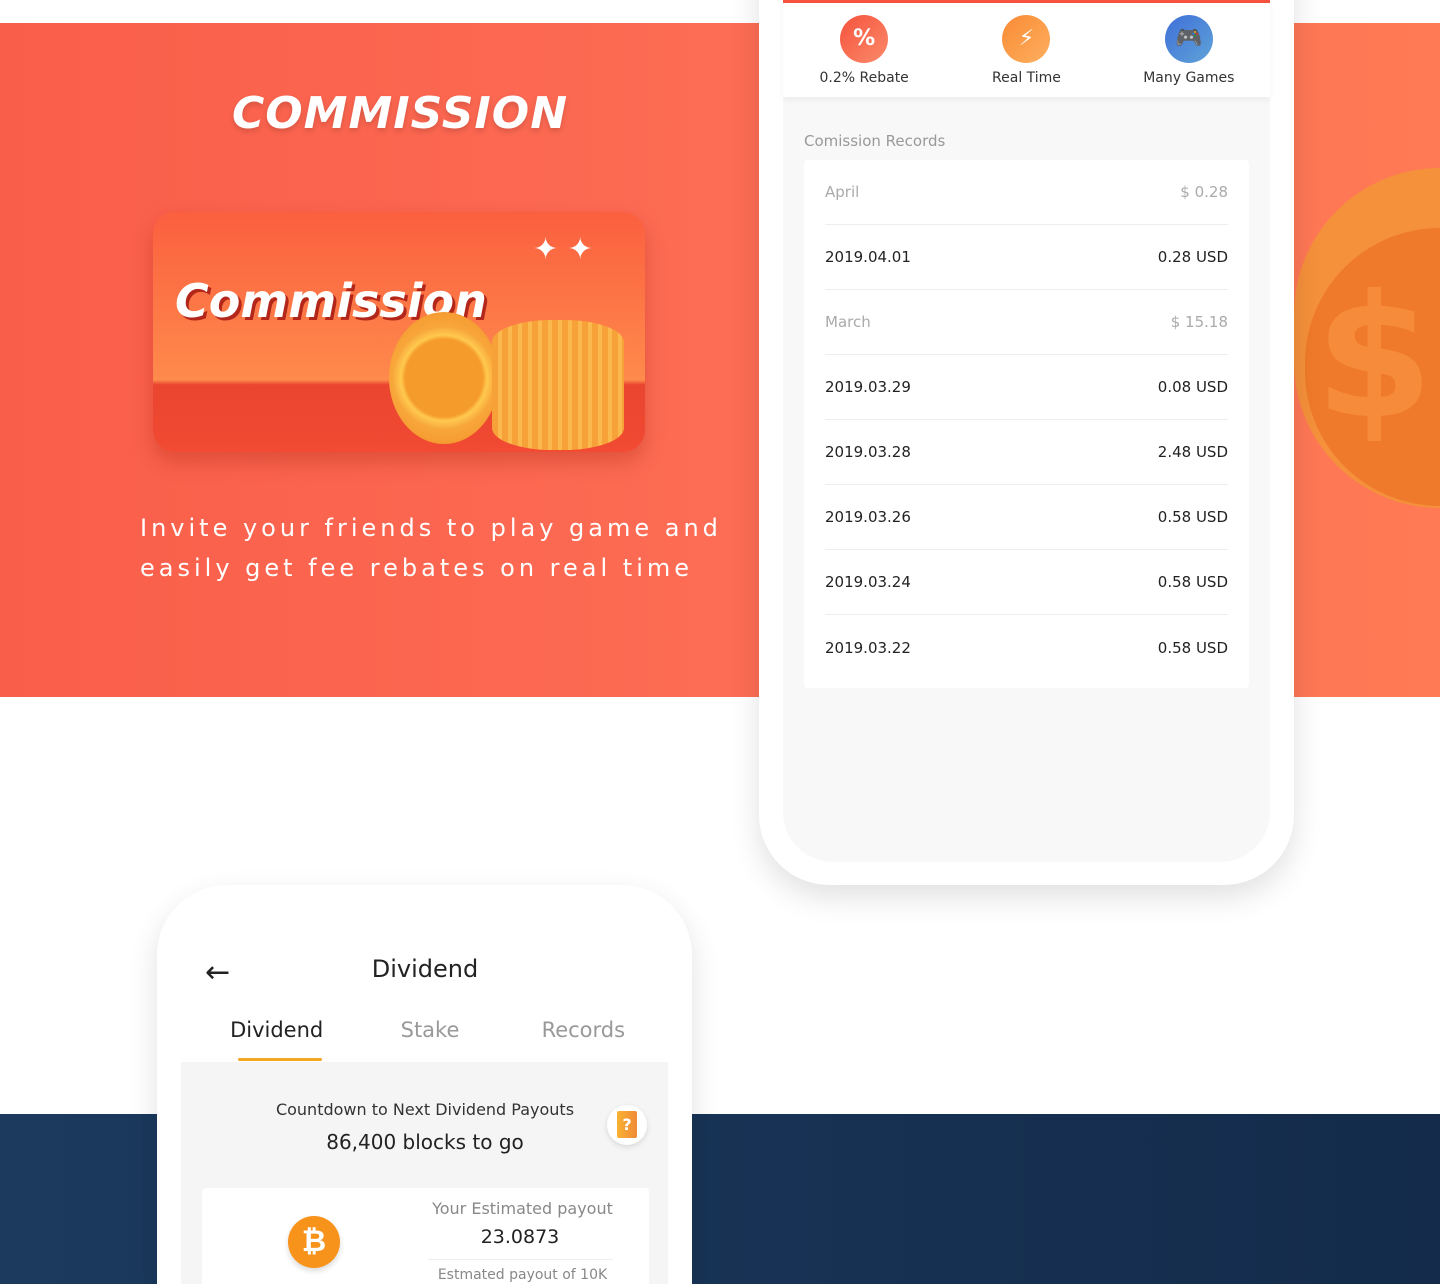 This screenshot has height=1284, width=1440. What do you see at coordinates (444, 378) in the screenshot?
I see `coin-icon` at bounding box center [444, 378].